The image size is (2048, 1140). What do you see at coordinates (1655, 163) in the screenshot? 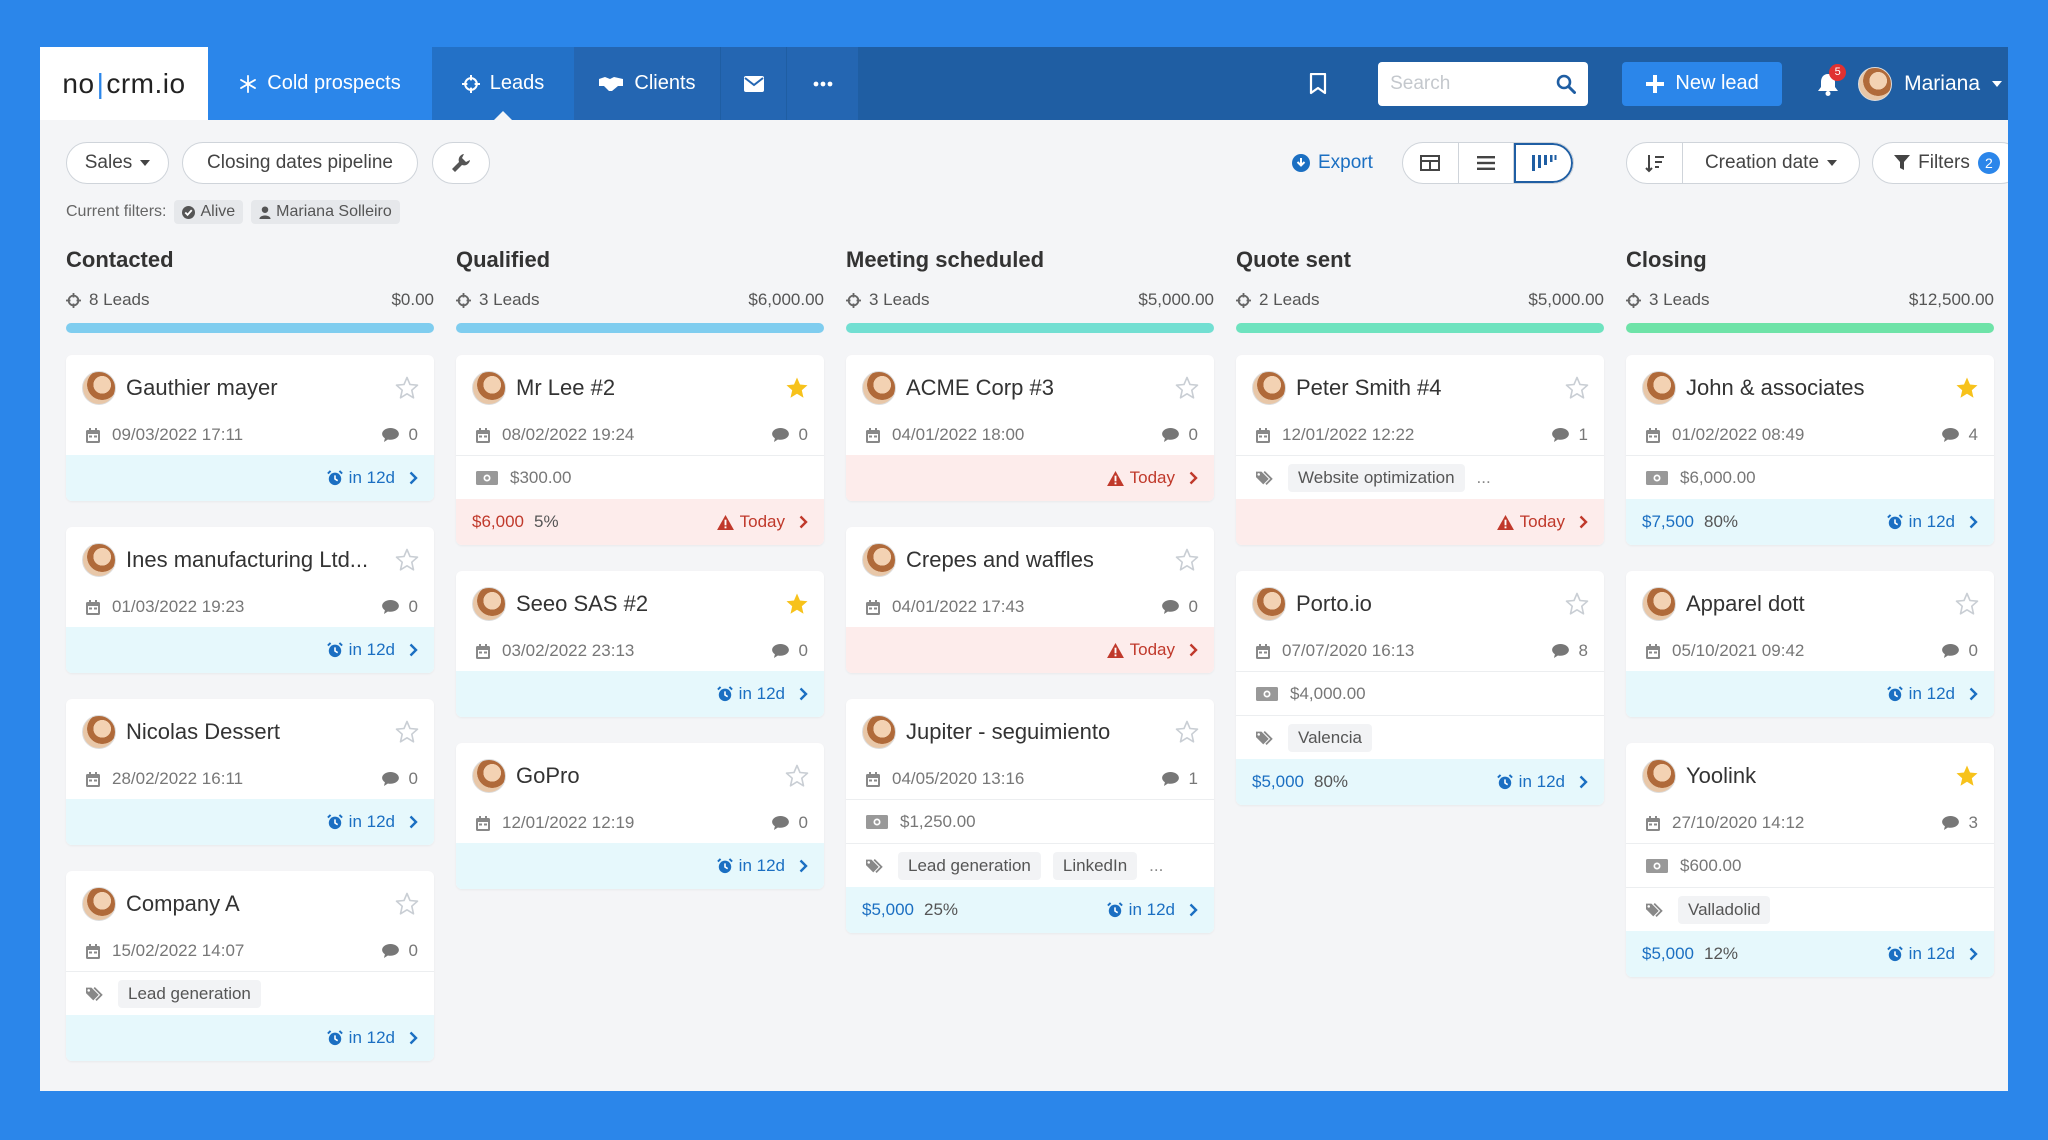
I see `sort-direction-button` at bounding box center [1655, 163].